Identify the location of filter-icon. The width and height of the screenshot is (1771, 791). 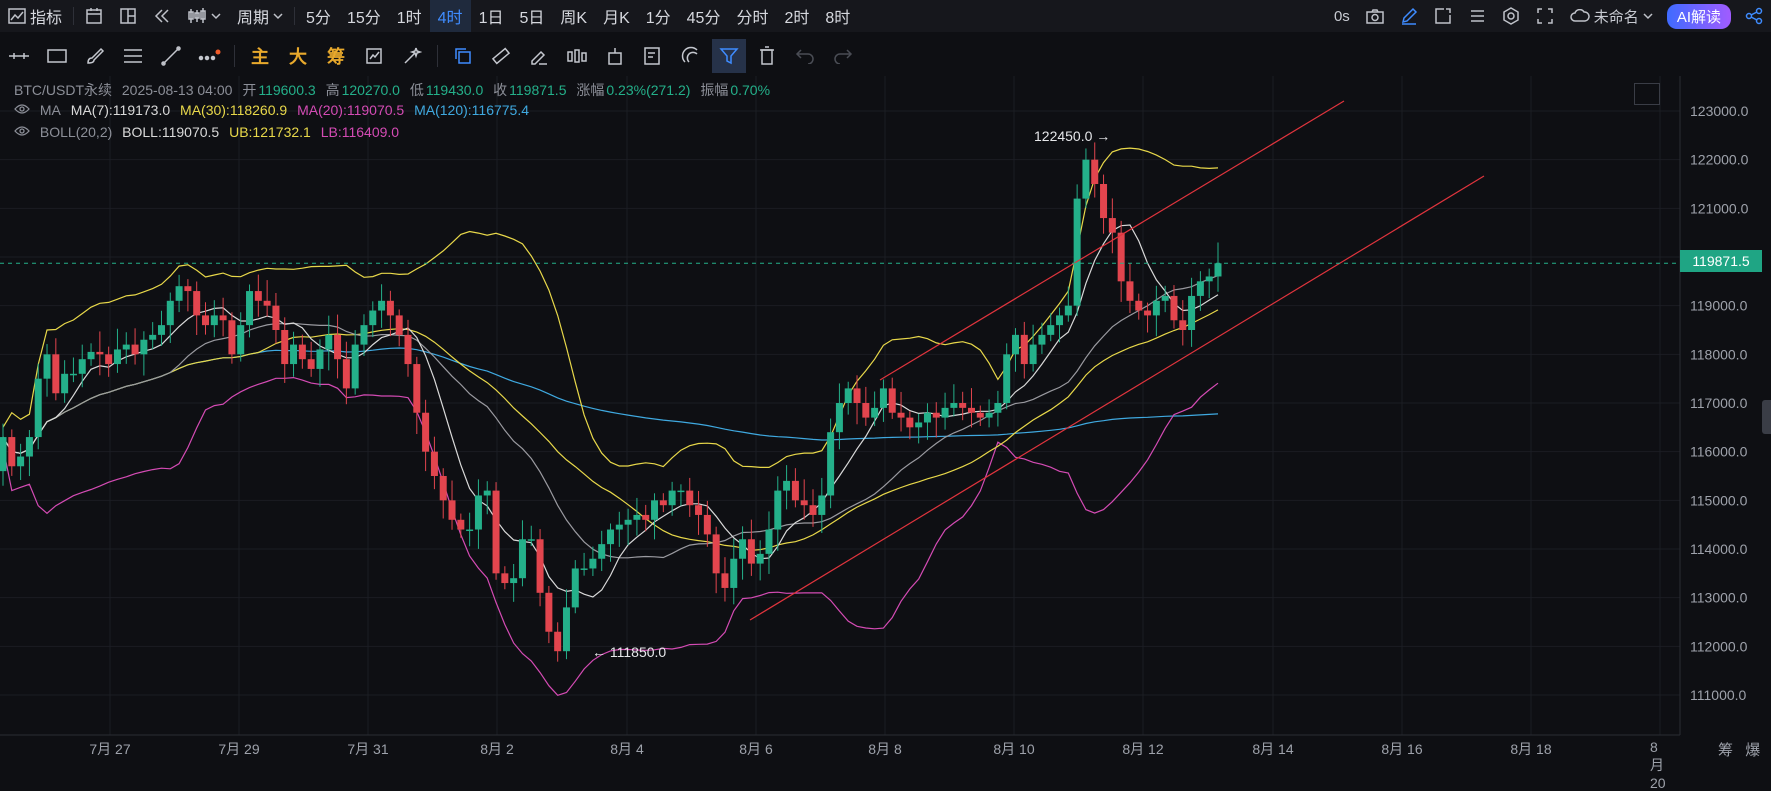
(729, 56).